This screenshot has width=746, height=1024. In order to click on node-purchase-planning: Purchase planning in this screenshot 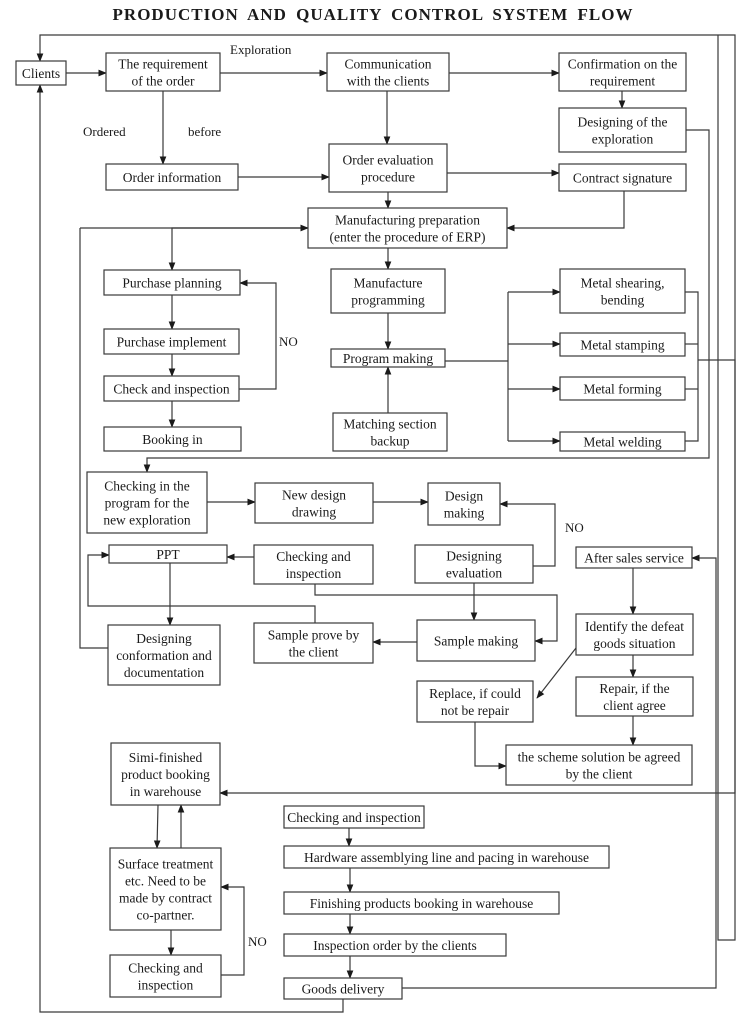, I will do `click(172, 282)`.